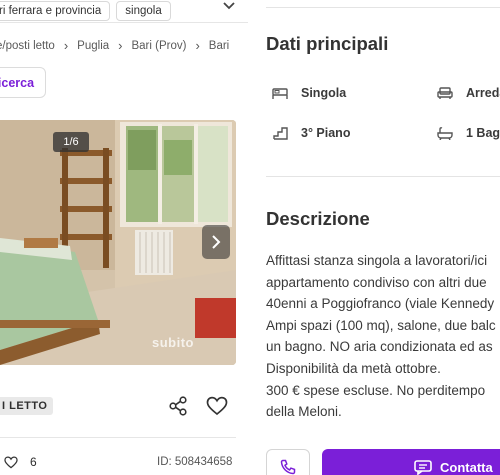 The width and height of the screenshot is (500, 475). Describe the element at coordinates (178, 406) in the screenshot. I see `share-icon` at that location.